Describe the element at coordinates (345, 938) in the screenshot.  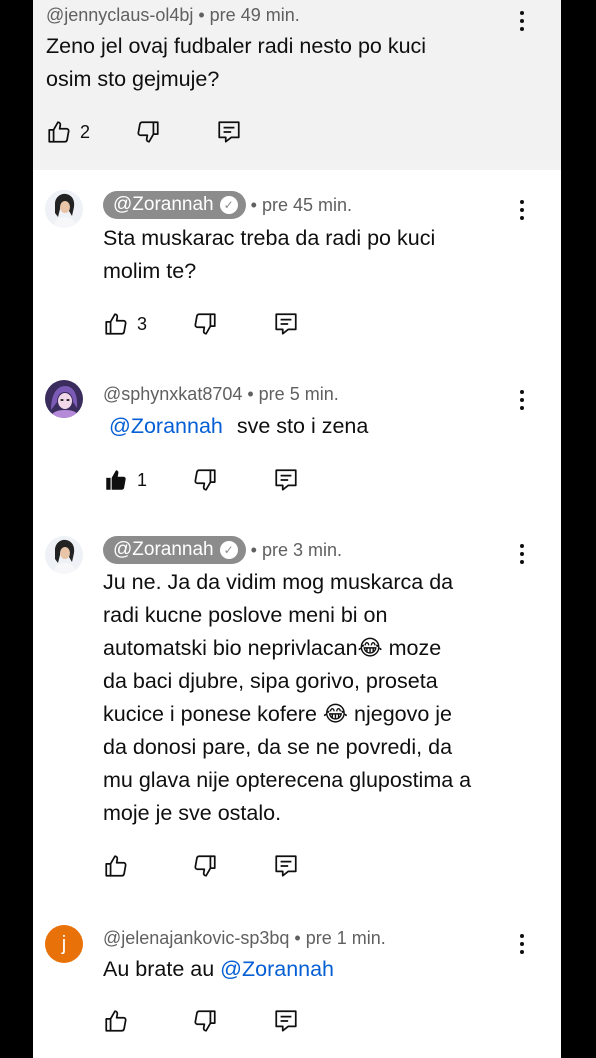
I see `comment-time: pre 1 min.` at that location.